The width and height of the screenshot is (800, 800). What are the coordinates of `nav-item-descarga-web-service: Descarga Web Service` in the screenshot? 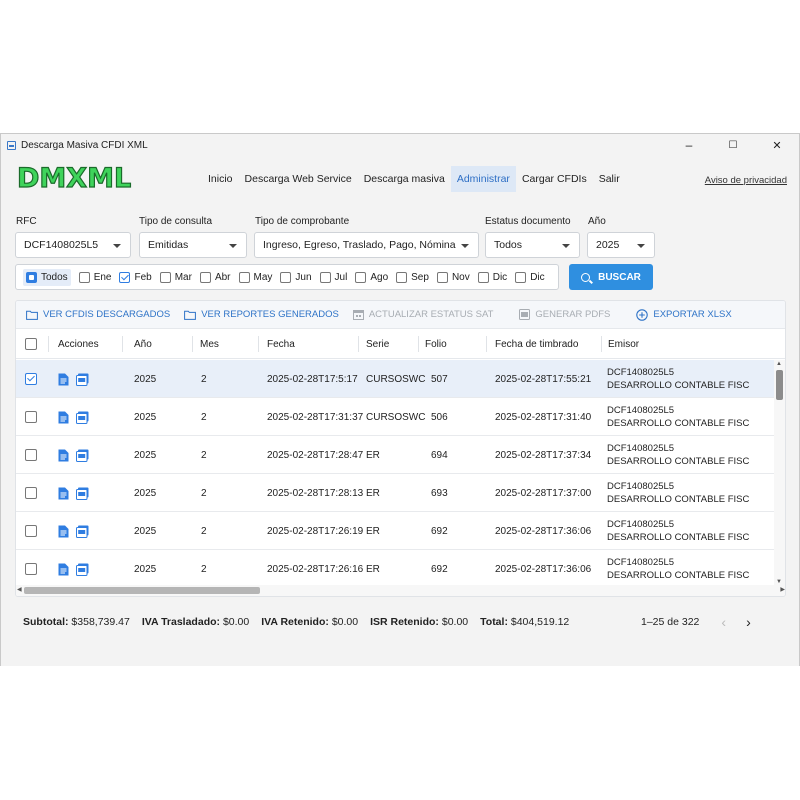 It's located at (298, 179).